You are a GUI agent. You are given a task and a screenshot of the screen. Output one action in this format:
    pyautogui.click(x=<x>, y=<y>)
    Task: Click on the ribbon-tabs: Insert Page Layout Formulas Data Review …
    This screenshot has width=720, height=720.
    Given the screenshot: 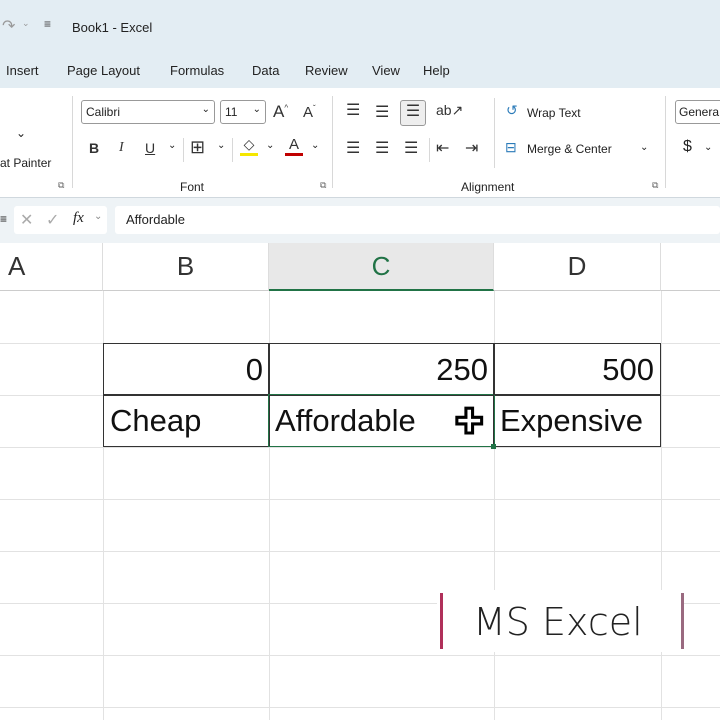 What is the action you would take?
    pyautogui.click(x=360, y=72)
    